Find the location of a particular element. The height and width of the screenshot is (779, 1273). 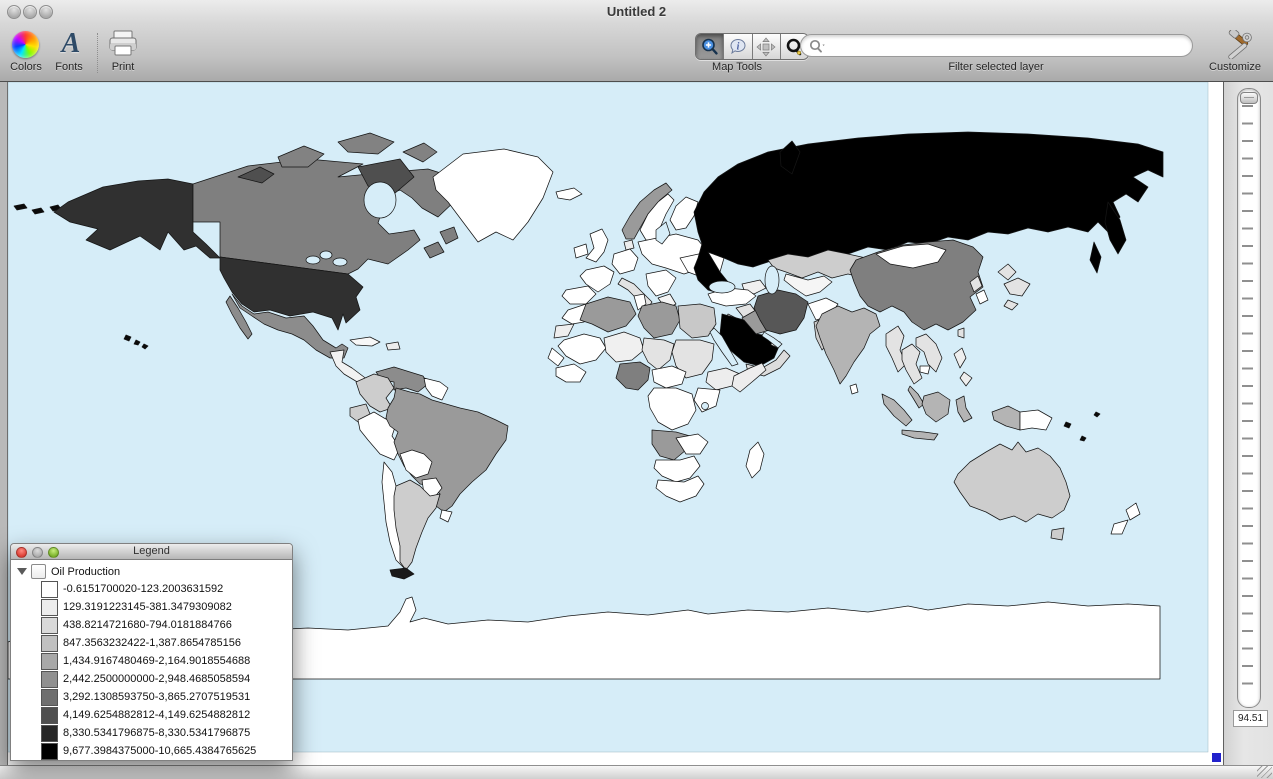

black-sea is located at coordinates (722, 287).